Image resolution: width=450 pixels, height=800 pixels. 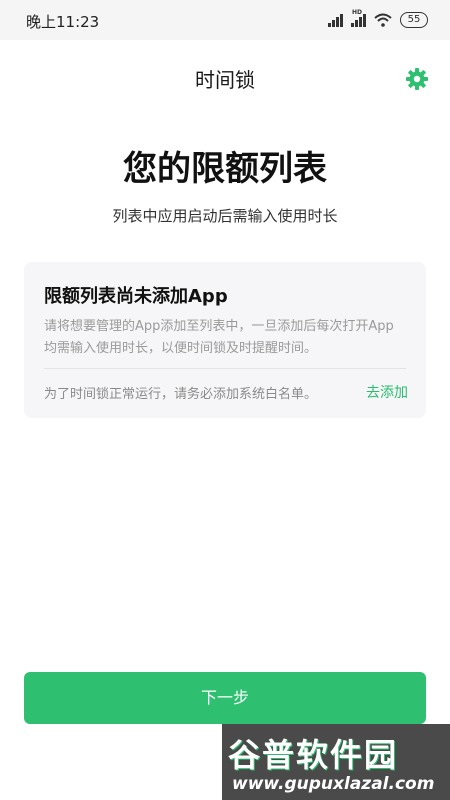 I want to click on watermark-logo: 谷普软件园 www.gupuxlazal.com, so click(x=336, y=762).